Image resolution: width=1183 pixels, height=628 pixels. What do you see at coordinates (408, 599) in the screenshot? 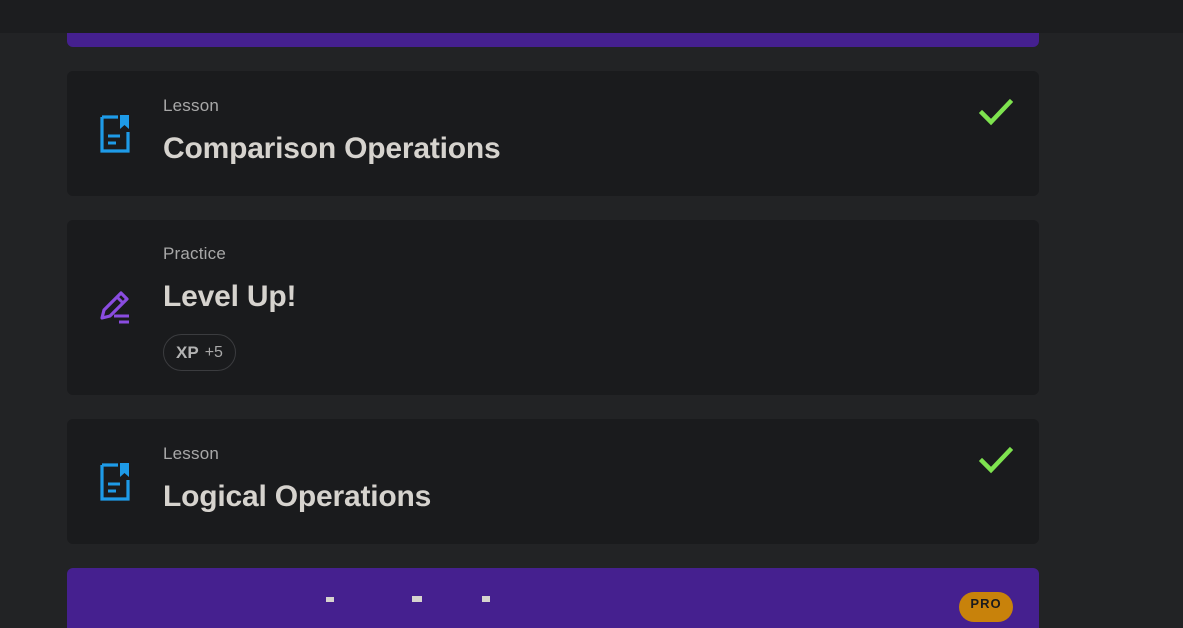
I see `module-title-partial` at bounding box center [408, 599].